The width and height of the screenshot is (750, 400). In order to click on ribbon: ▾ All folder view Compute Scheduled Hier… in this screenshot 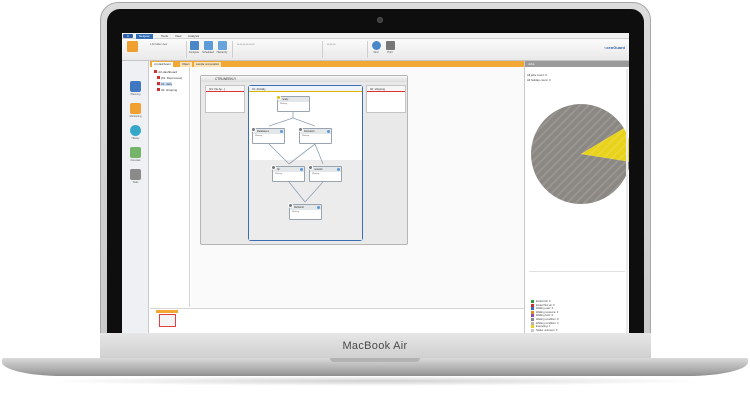, I will do `click(375, 50)`.